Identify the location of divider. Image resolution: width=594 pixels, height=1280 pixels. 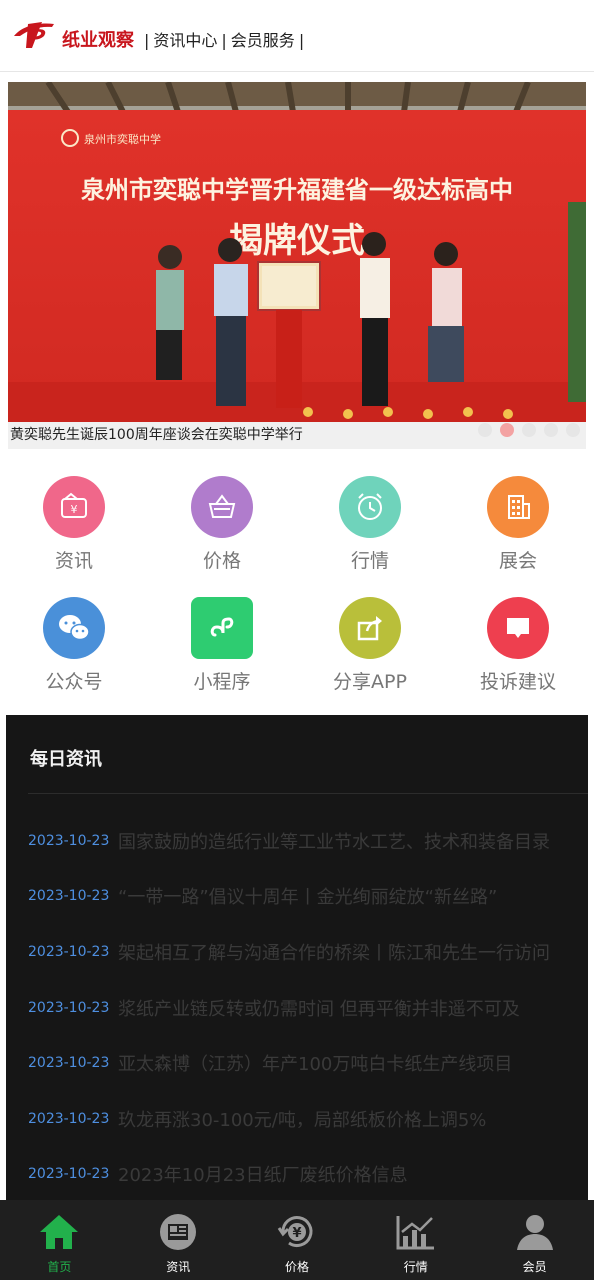
(308, 793).